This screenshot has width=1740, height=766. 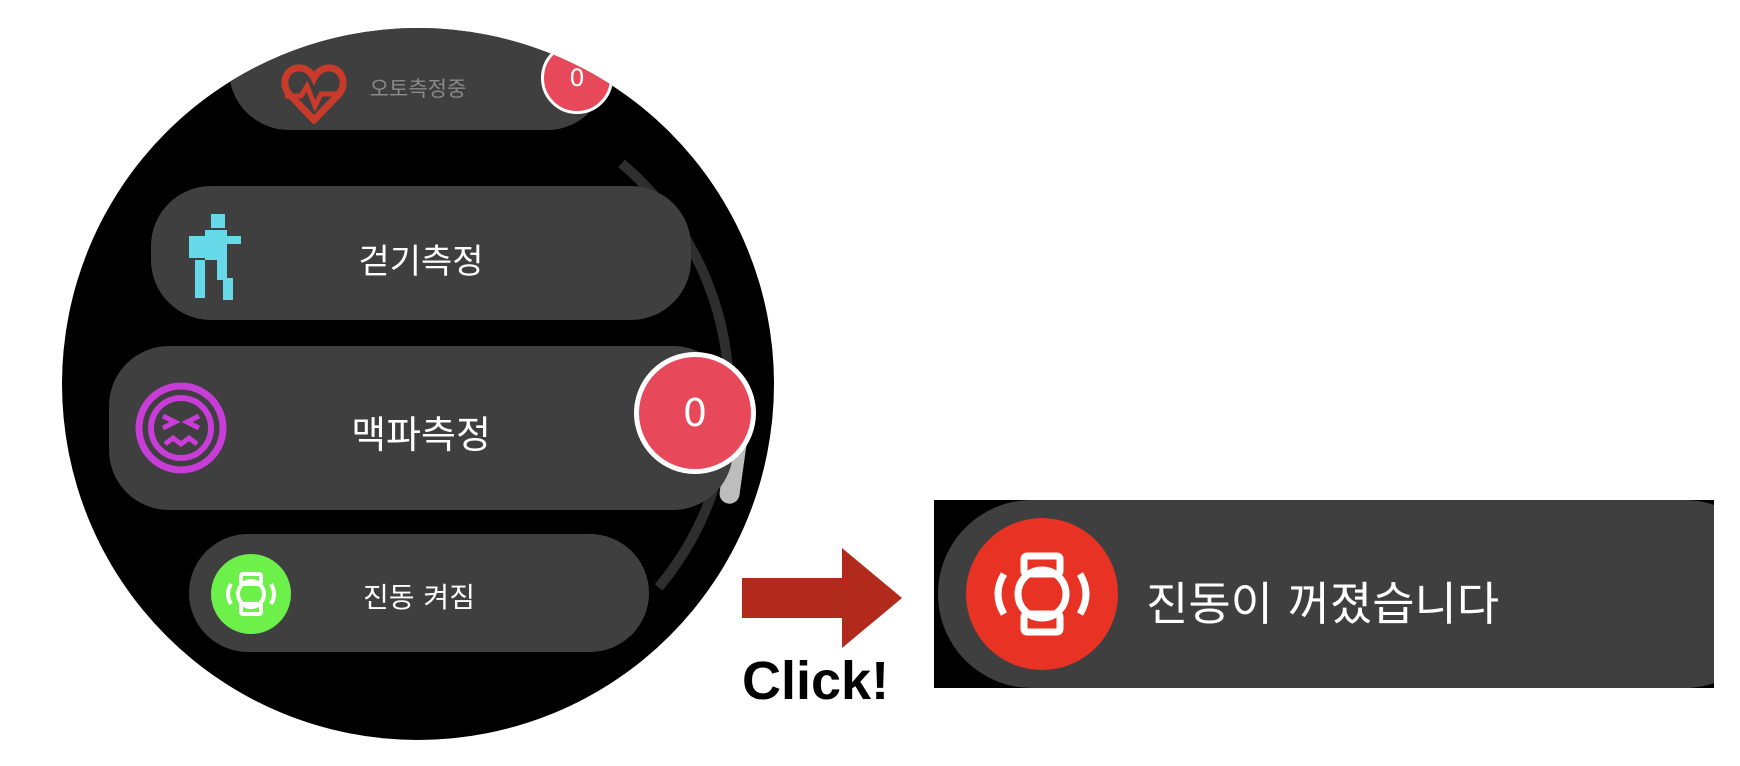 What do you see at coordinates (1042, 594) in the screenshot?
I see `vibration-off-icon` at bounding box center [1042, 594].